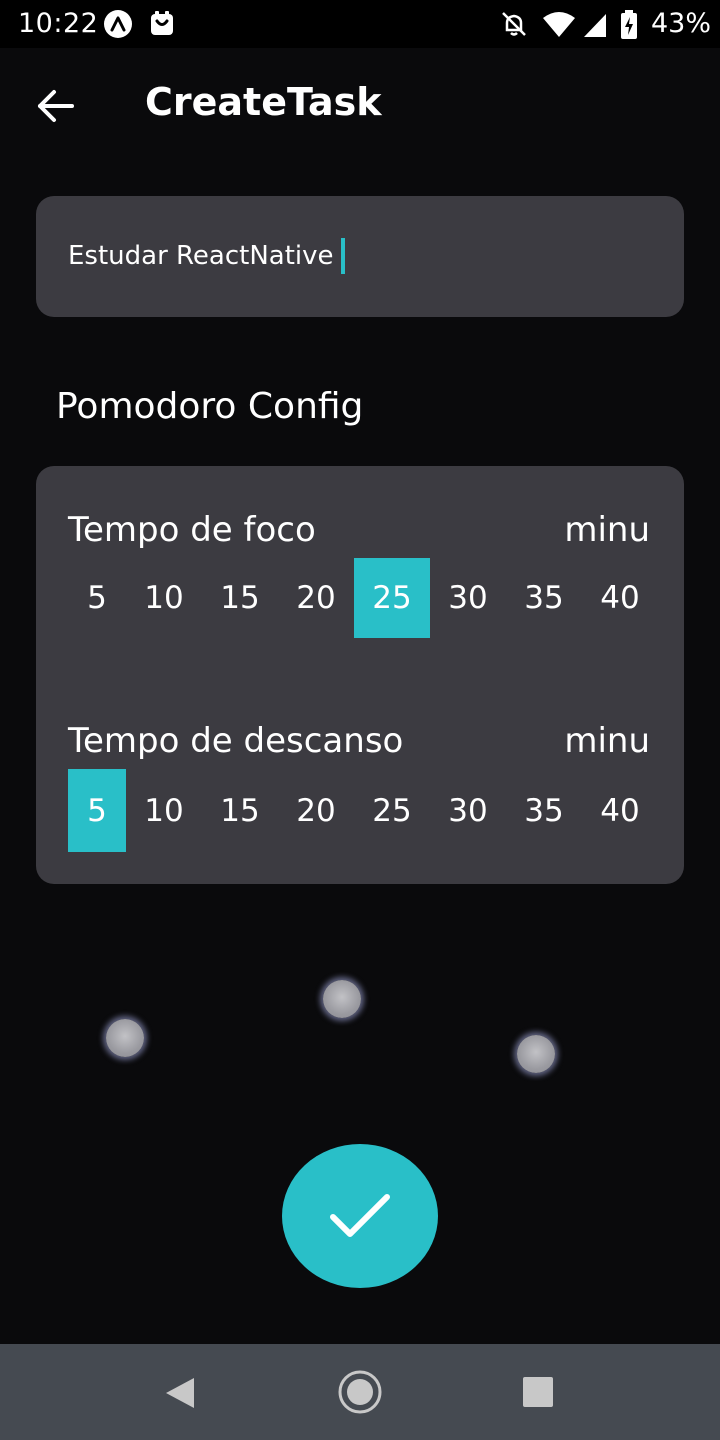 The image size is (720, 1440). I want to click on confirm-button, so click(360, 1216).